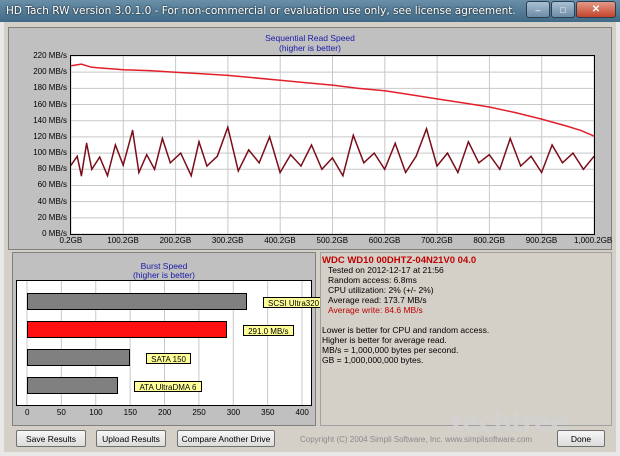  I want to click on close-button: ✕, so click(596, 9).